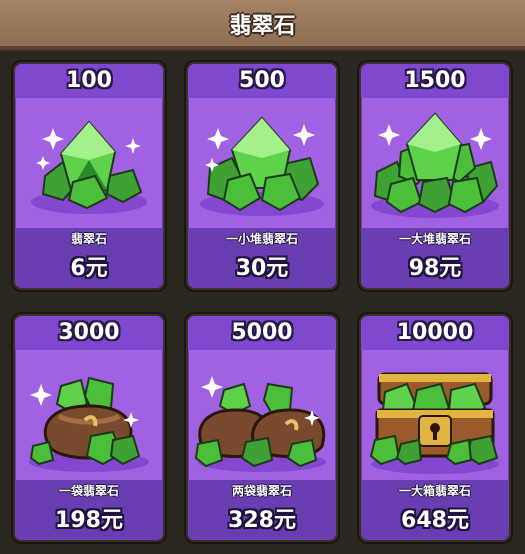 Image resolution: width=525 pixels, height=554 pixels. I want to click on card-body: 10000 一大箱翡翠石 648元, so click(435, 428).